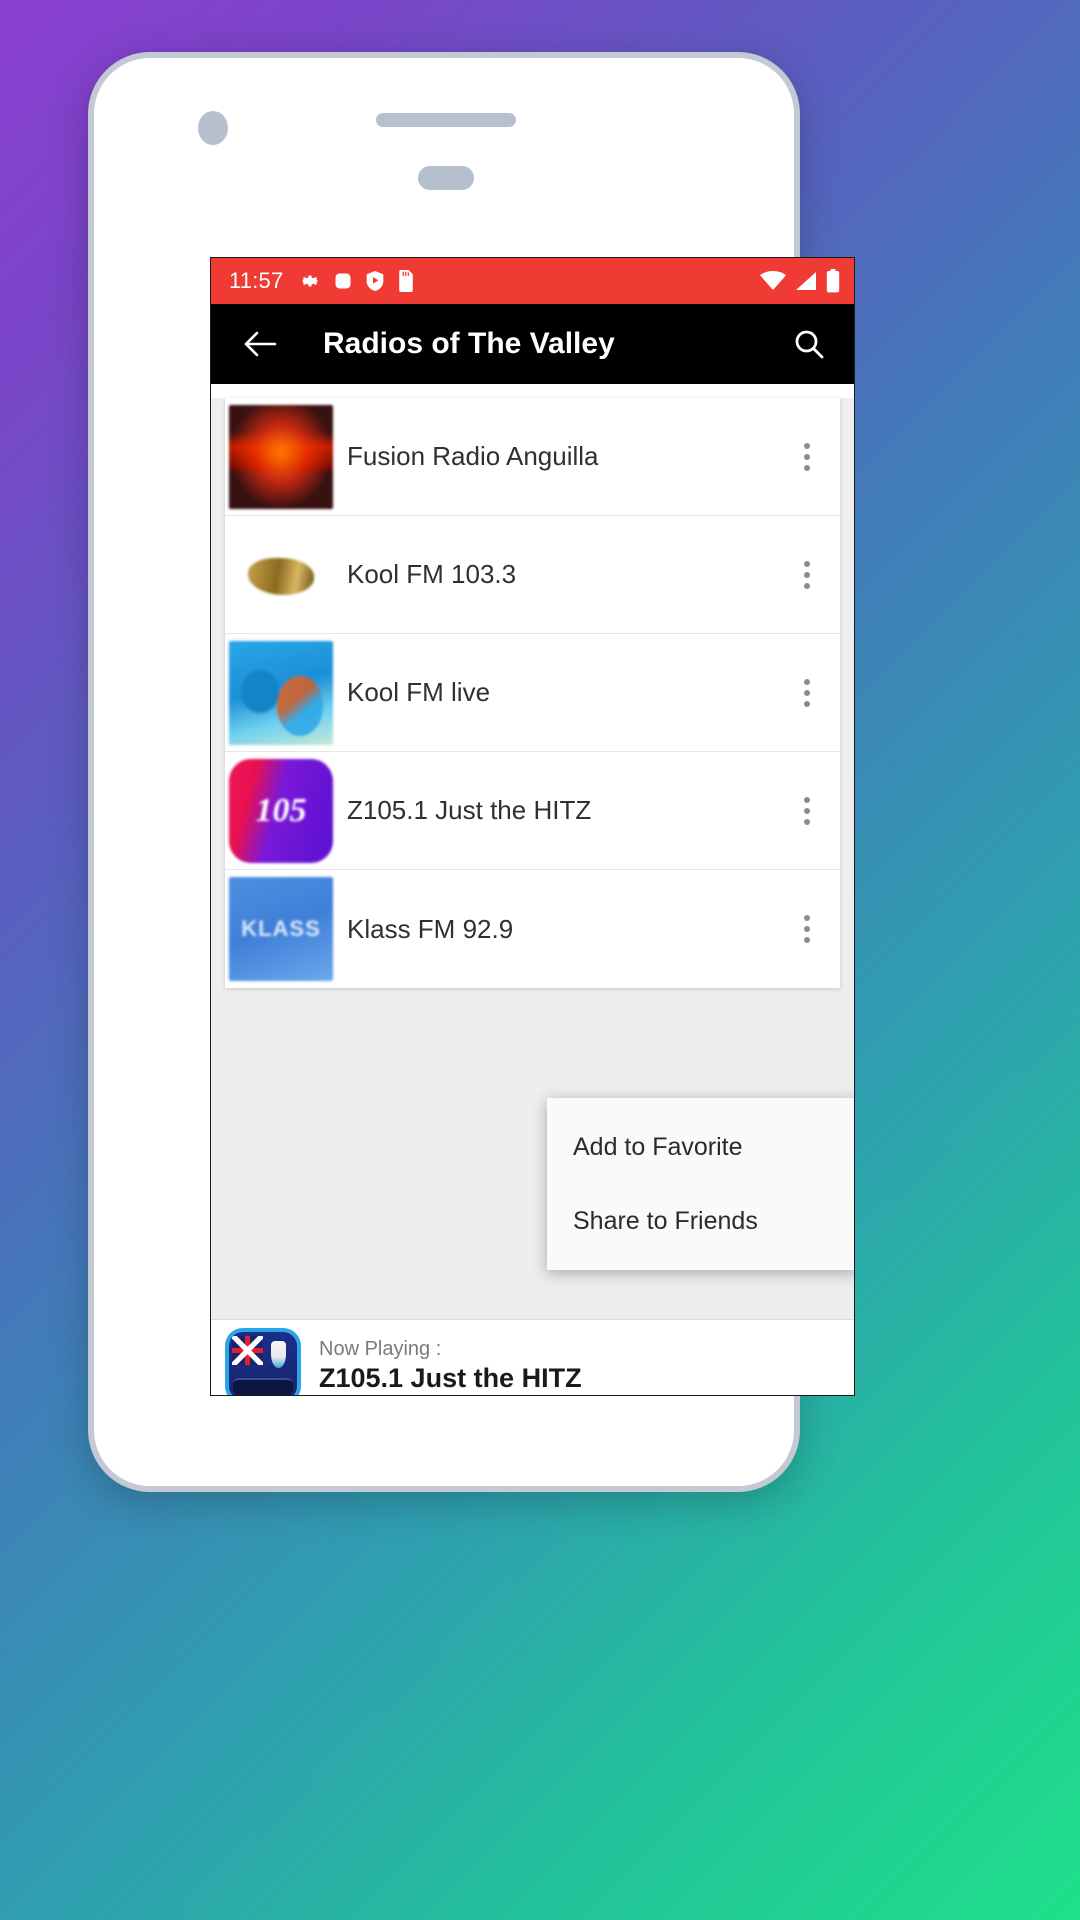 Image resolution: width=1080 pixels, height=1920 pixels. What do you see at coordinates (310, 281) in the screenshot?
I see `gear-icon` at bounding box center [310, 281].